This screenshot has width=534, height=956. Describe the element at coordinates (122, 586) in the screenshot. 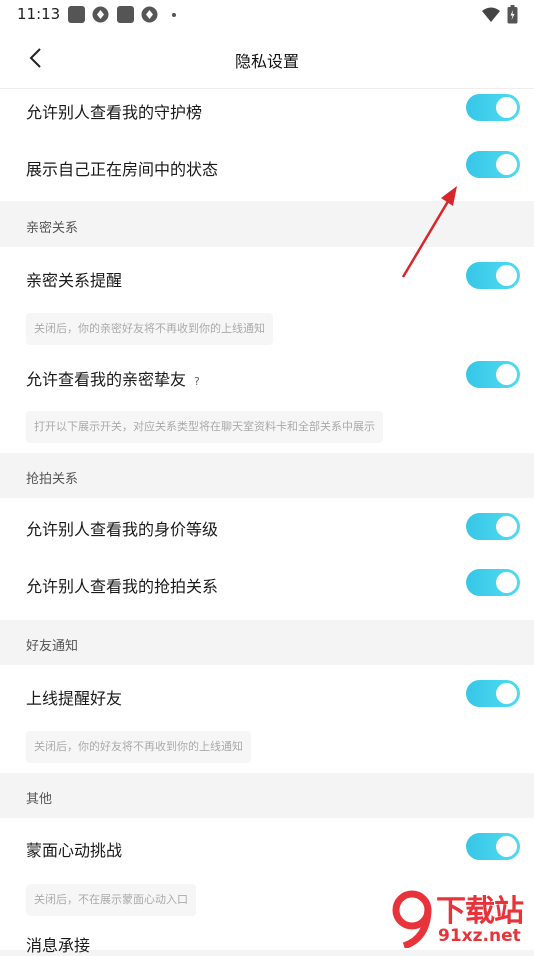

I see `view-grab-relation-label: 允许别人查看我的抢拍关系` at that location.